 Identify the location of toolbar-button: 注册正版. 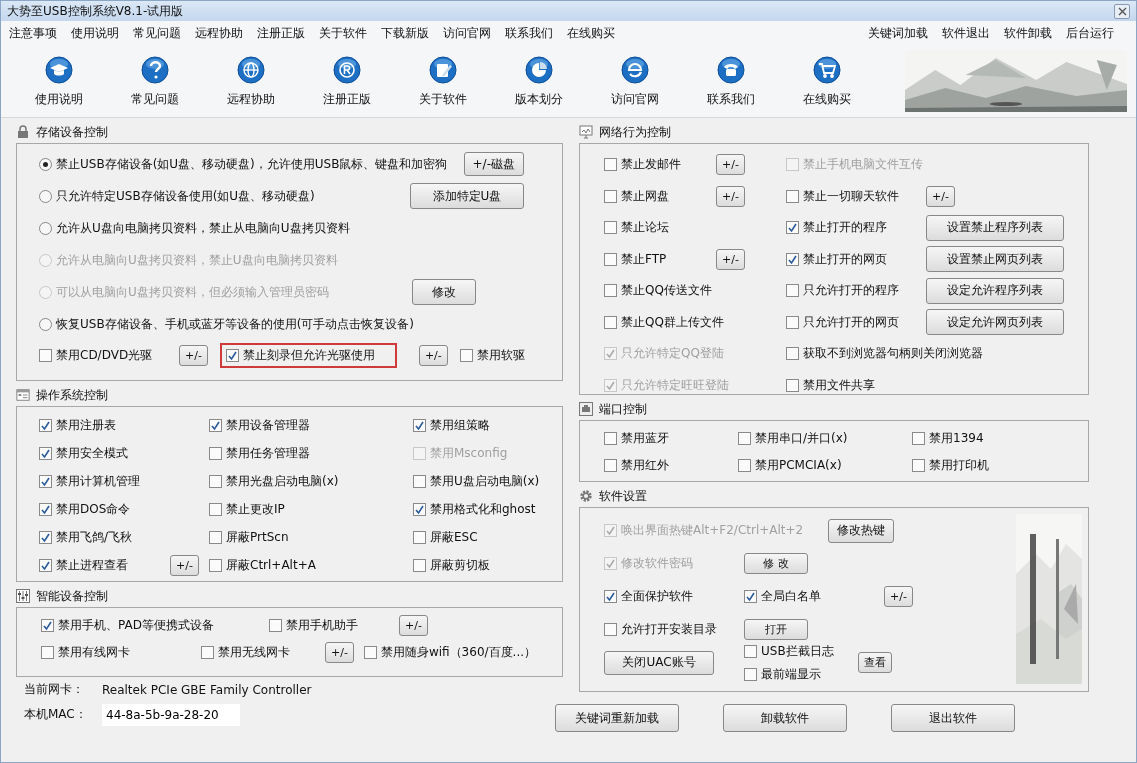
(347, 81).